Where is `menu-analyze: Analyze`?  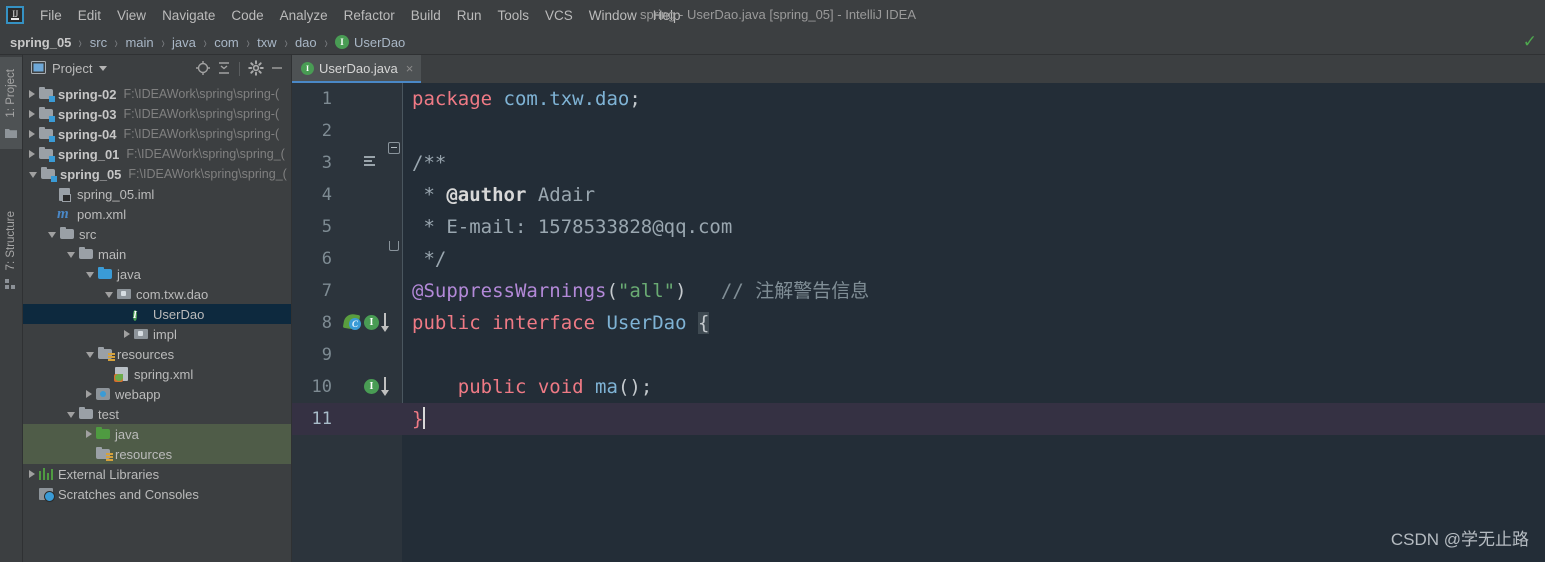 menu-analyze: Analyze is located at coordinates (304, 15).